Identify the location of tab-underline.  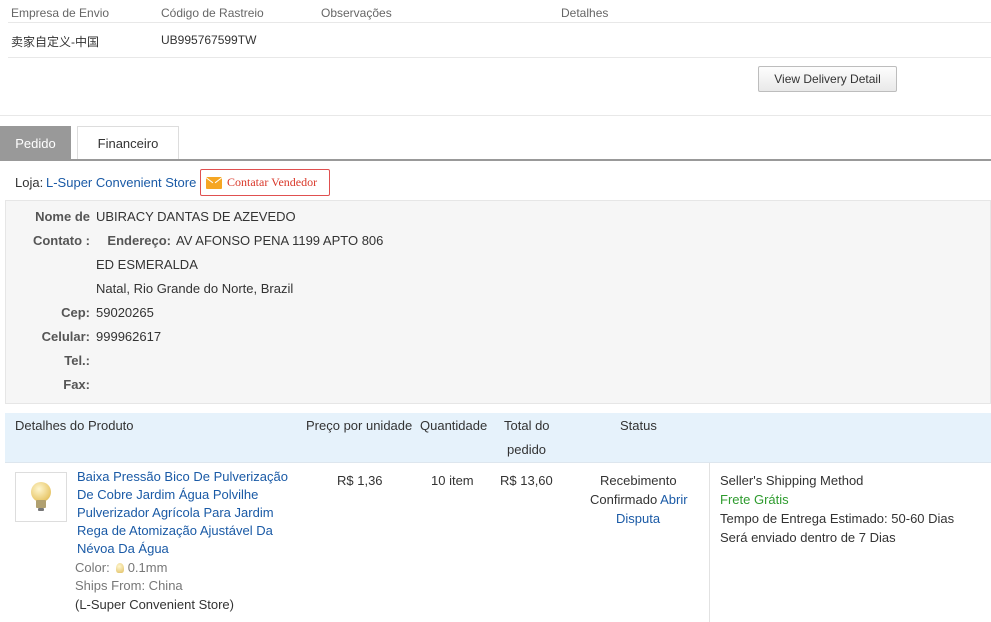
(495, 160).